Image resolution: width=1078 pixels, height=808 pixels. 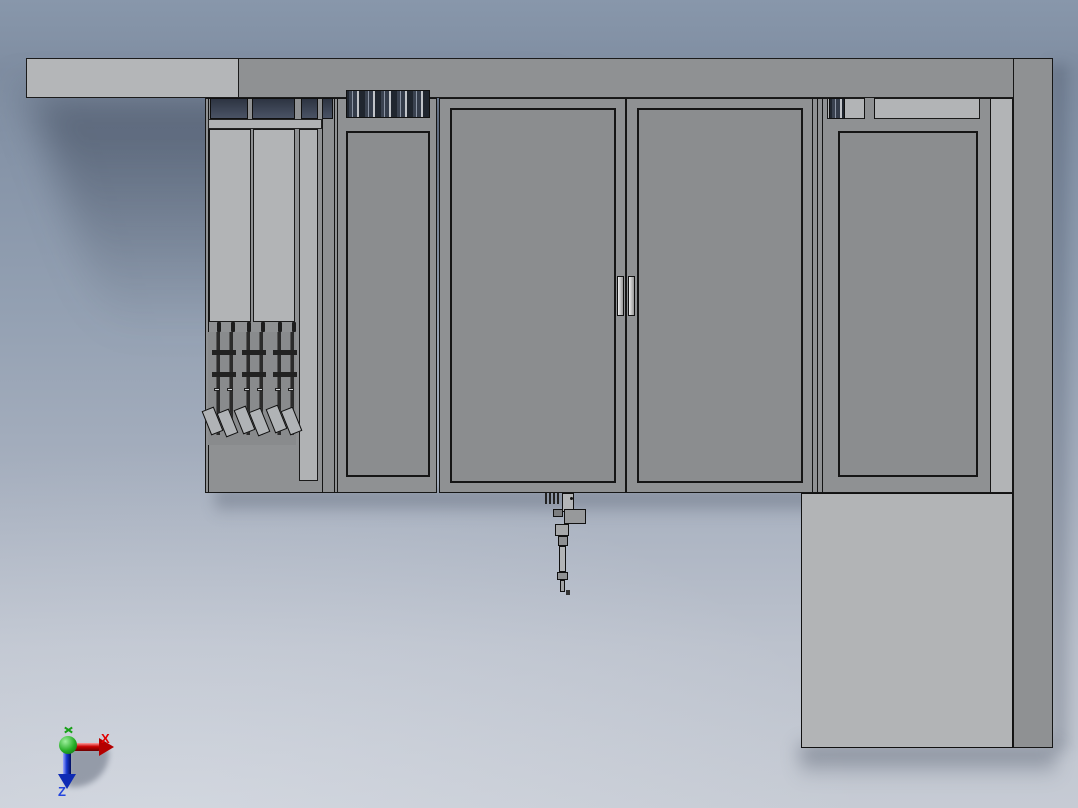 What do you see at coordinates (631, 296) in the screenshot?
I see `door-right-handle` at bounding box center [631, 296].